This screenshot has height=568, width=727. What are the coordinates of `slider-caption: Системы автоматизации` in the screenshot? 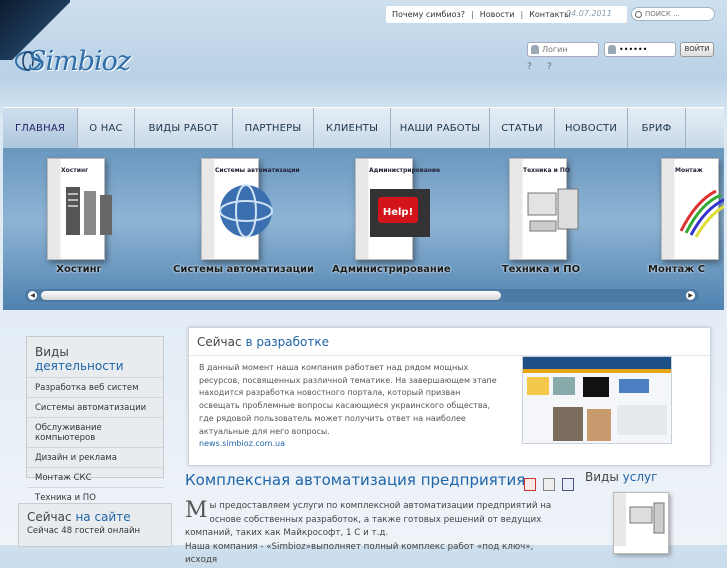 It's located at (244, 269).